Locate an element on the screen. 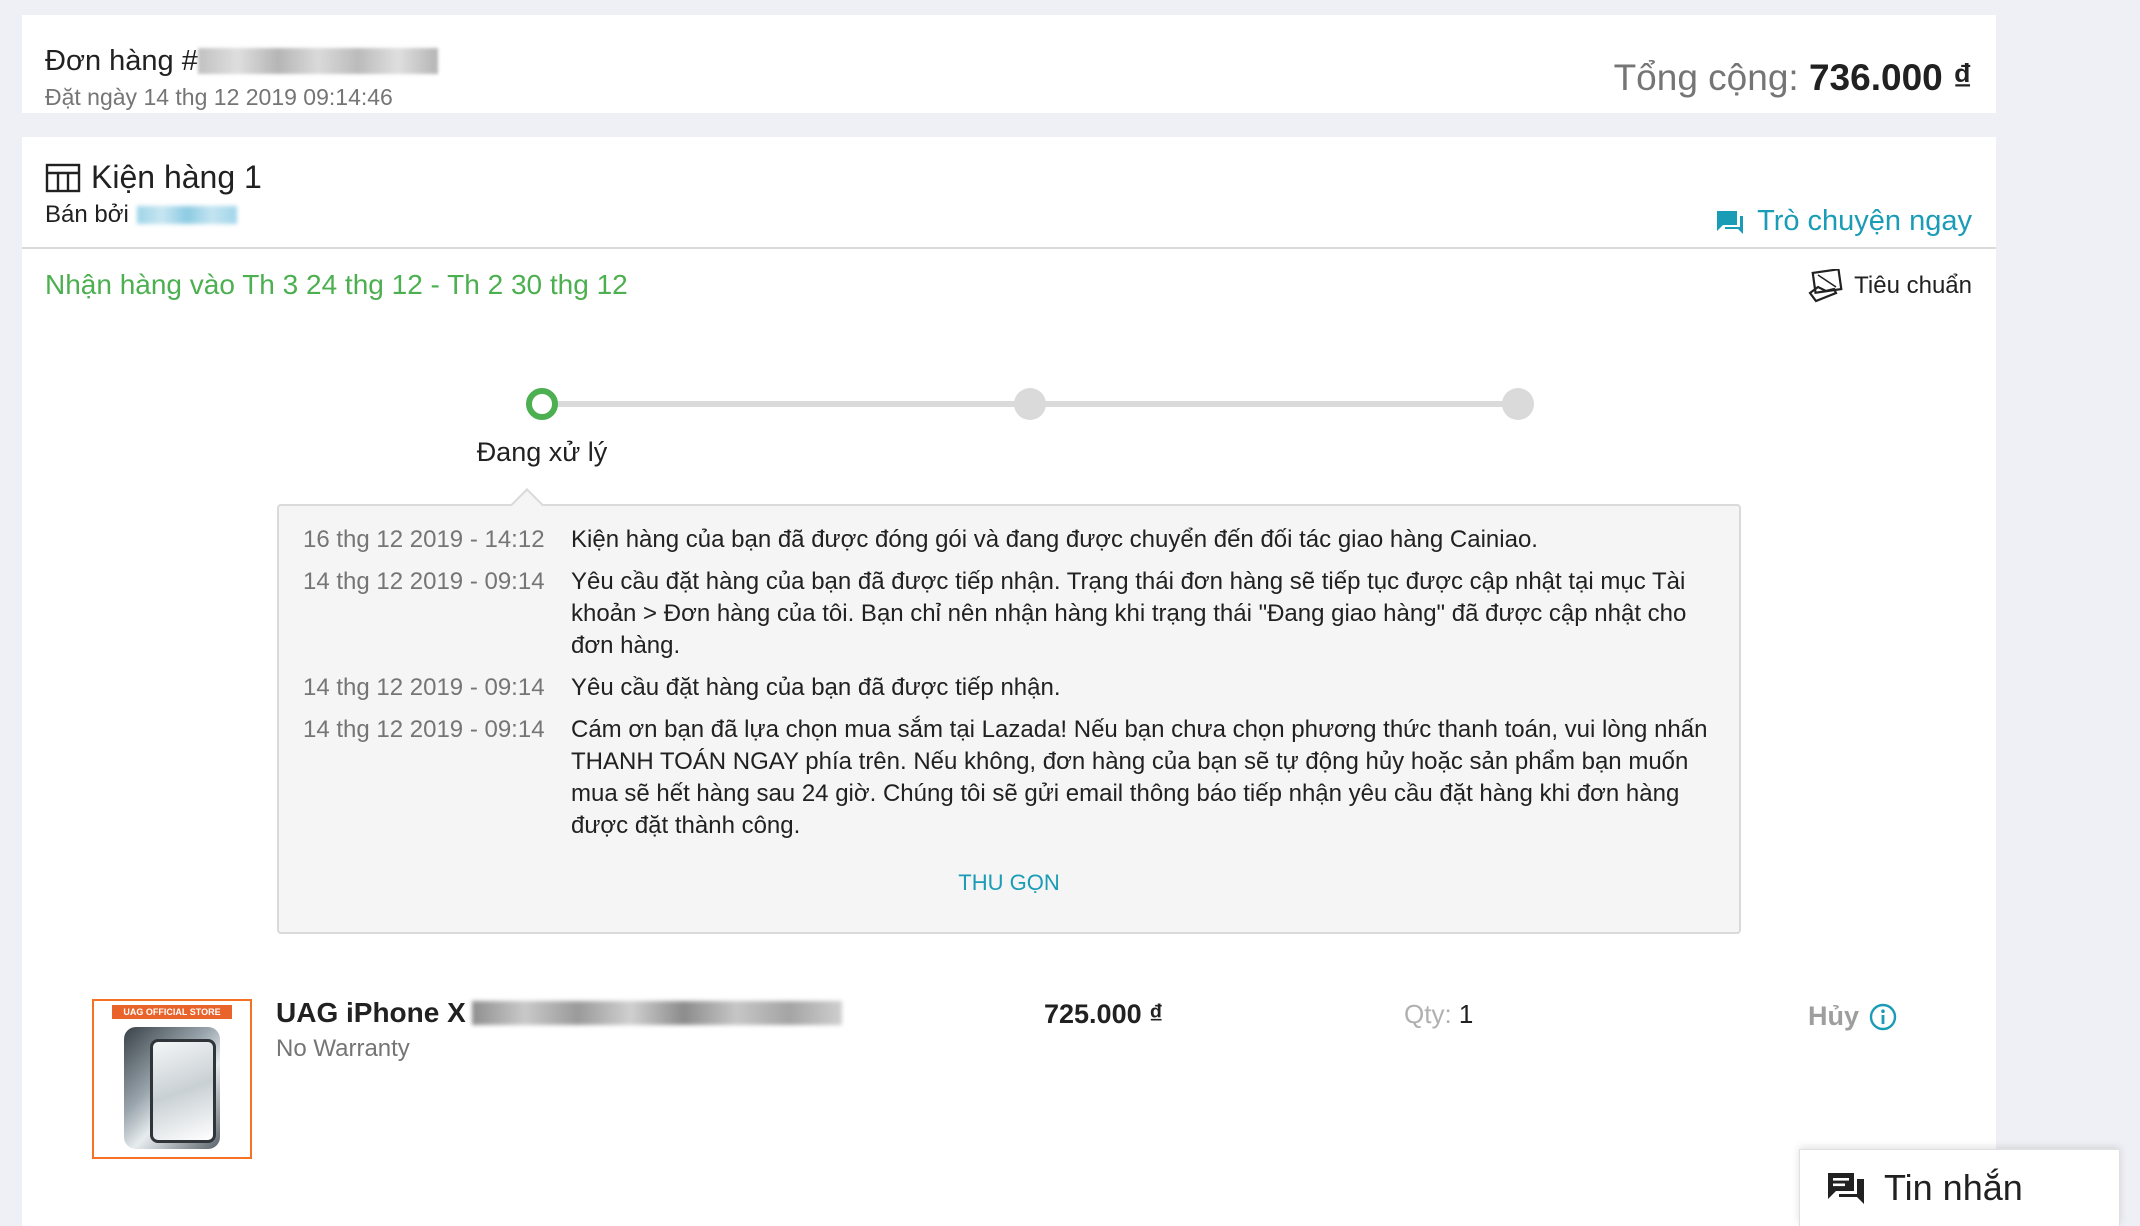 This screenshot has width=2140, height=1226. store-tag: UAG OFFICIAL STORE is located at coordinates (172, 1012).